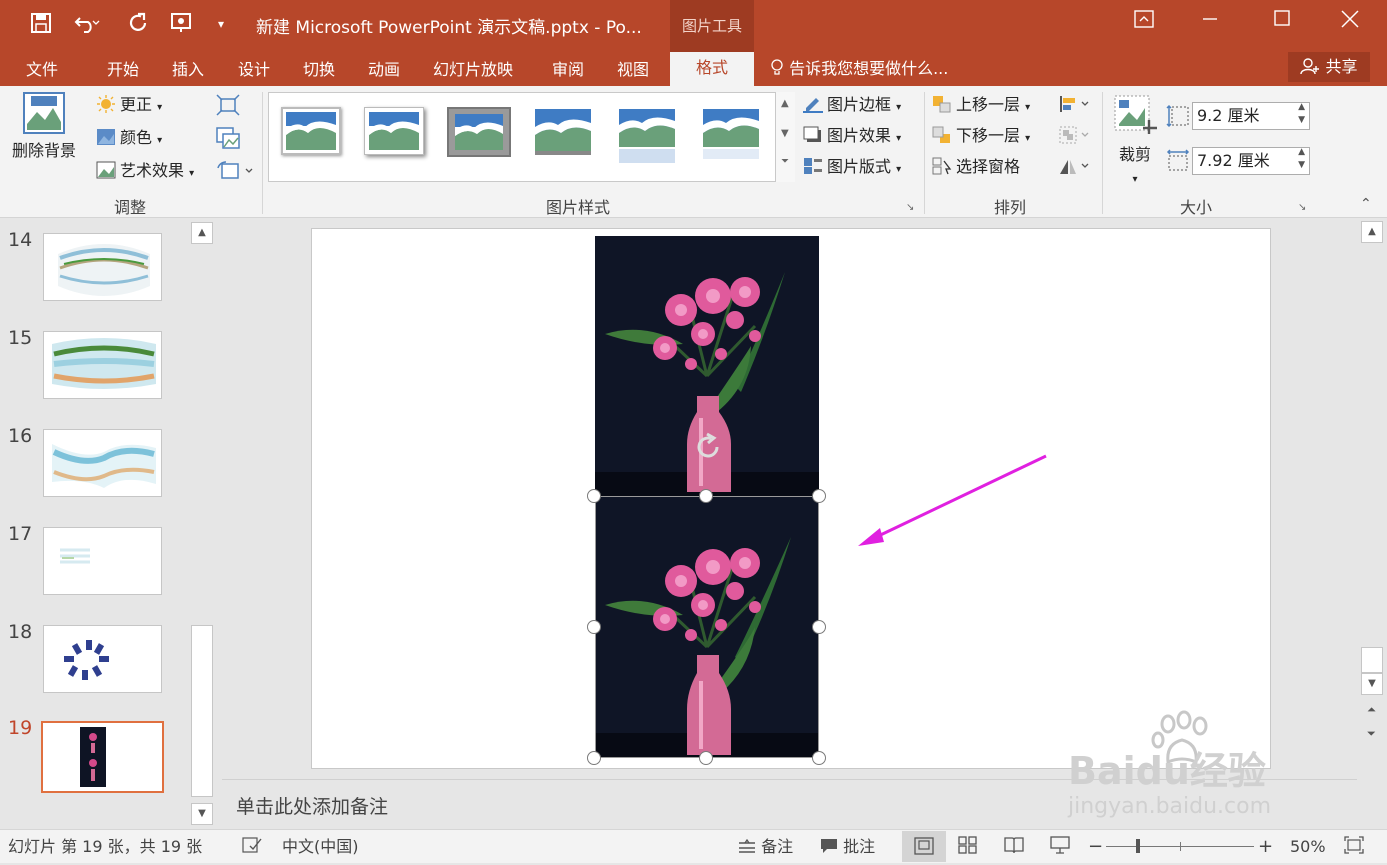  I want to click on artistic-effects-button: 艺术效果 ▾, so click(145, 172).